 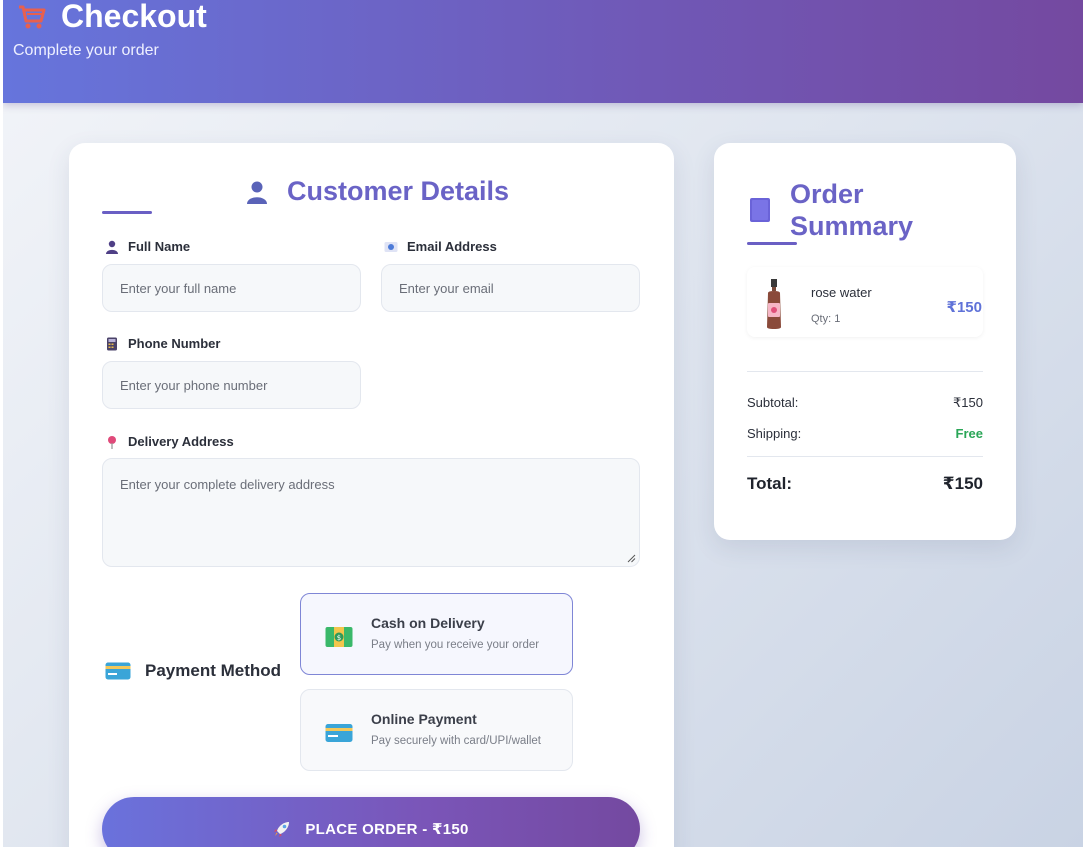 I want to click on email-label: Email Address, so click(x=440, y=246).